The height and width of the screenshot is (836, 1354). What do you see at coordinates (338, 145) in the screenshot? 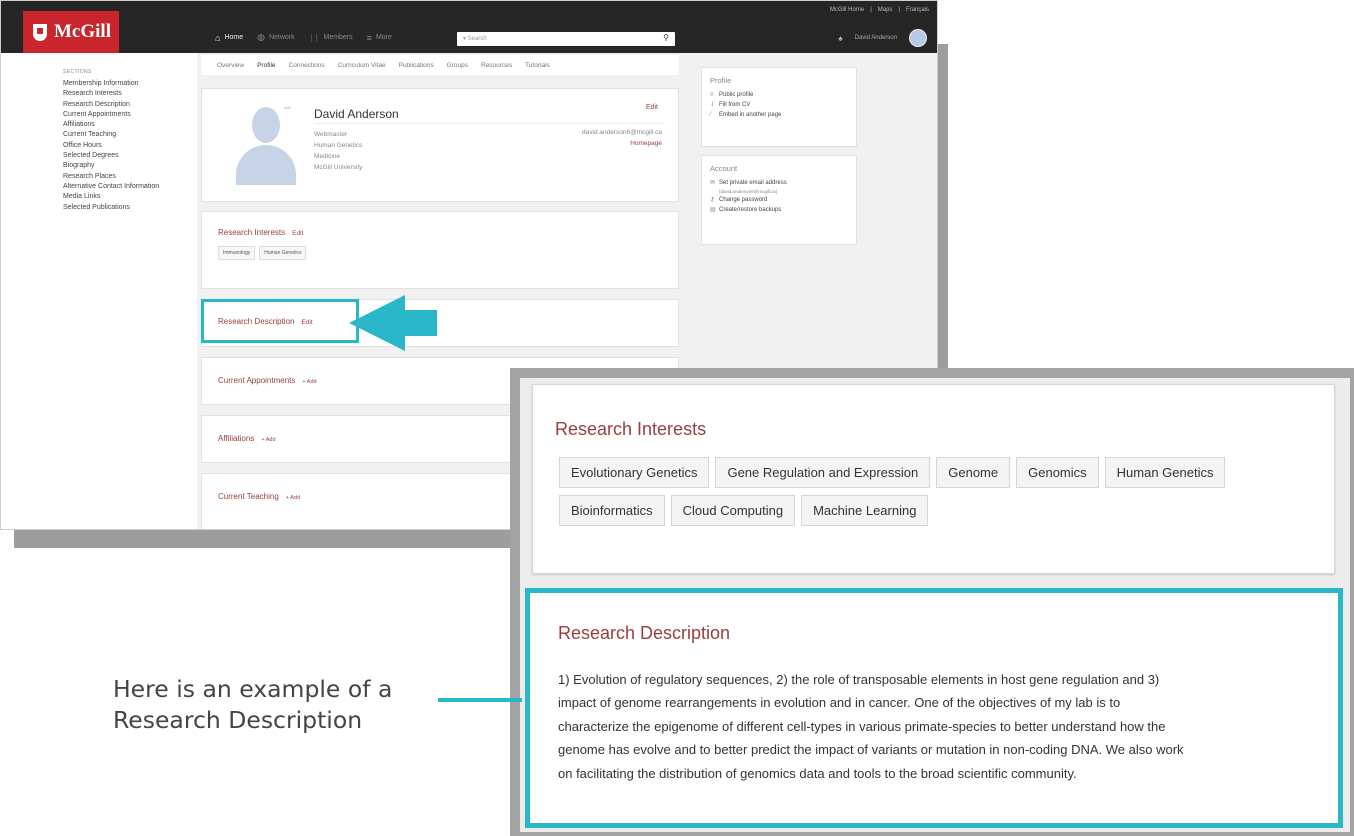
I see `profile-detail-line: Human Genetics` at bounding box center [338, 145].